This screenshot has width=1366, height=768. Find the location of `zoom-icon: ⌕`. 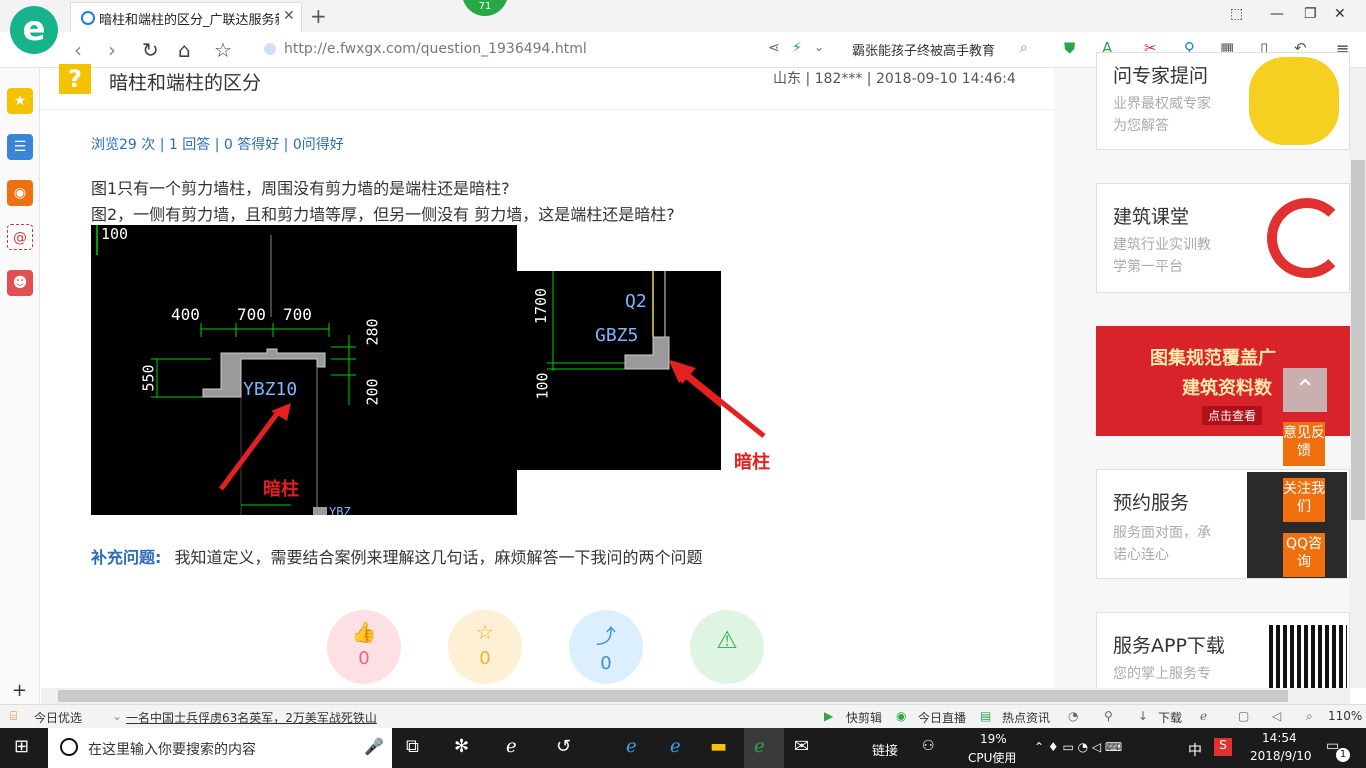

zoom-icon: ⌕ is located at coordinates (1309, 716).